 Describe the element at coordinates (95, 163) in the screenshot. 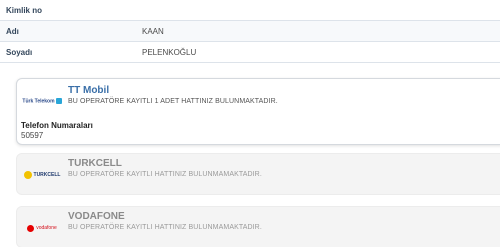

I see `operator-name: TURKCELL` at that location.